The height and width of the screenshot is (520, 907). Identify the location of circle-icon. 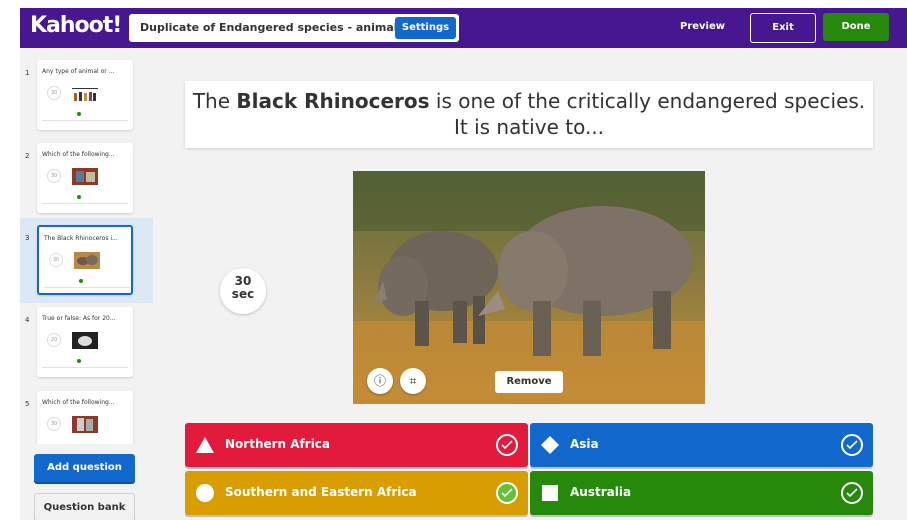
(205, 493).